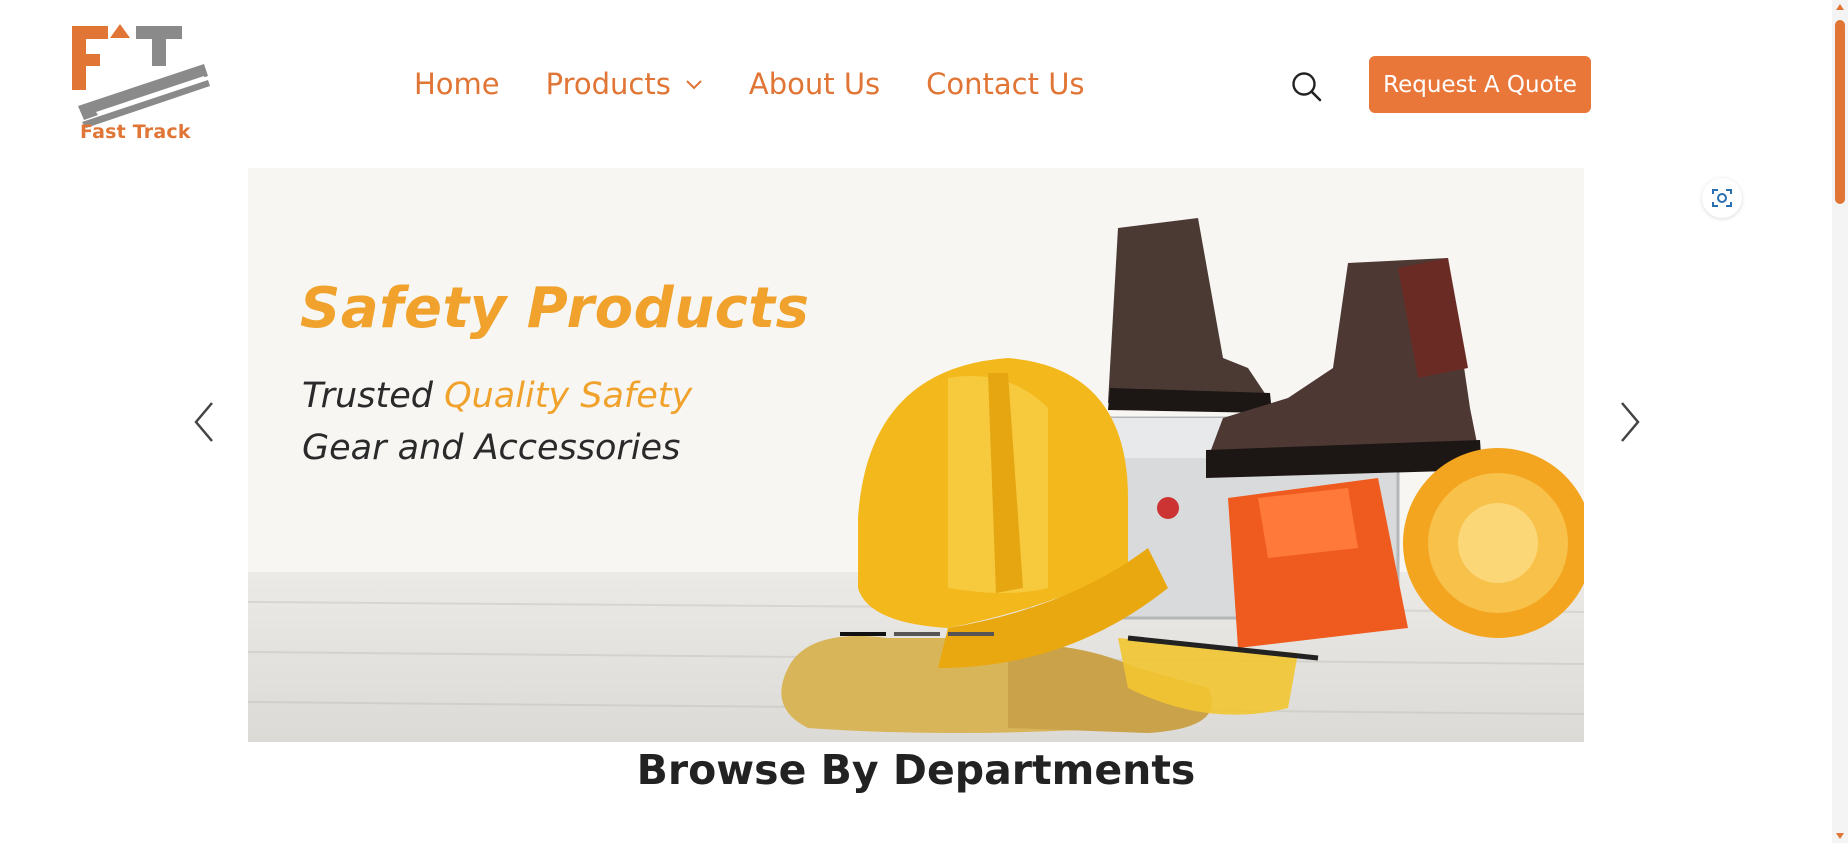 The width and height of the screenshot is (1848, 843). What do you see at coordinates (135, 132) in the screenshot?
I see `logo-text: Fast Track` at bounding box center [135, 132].